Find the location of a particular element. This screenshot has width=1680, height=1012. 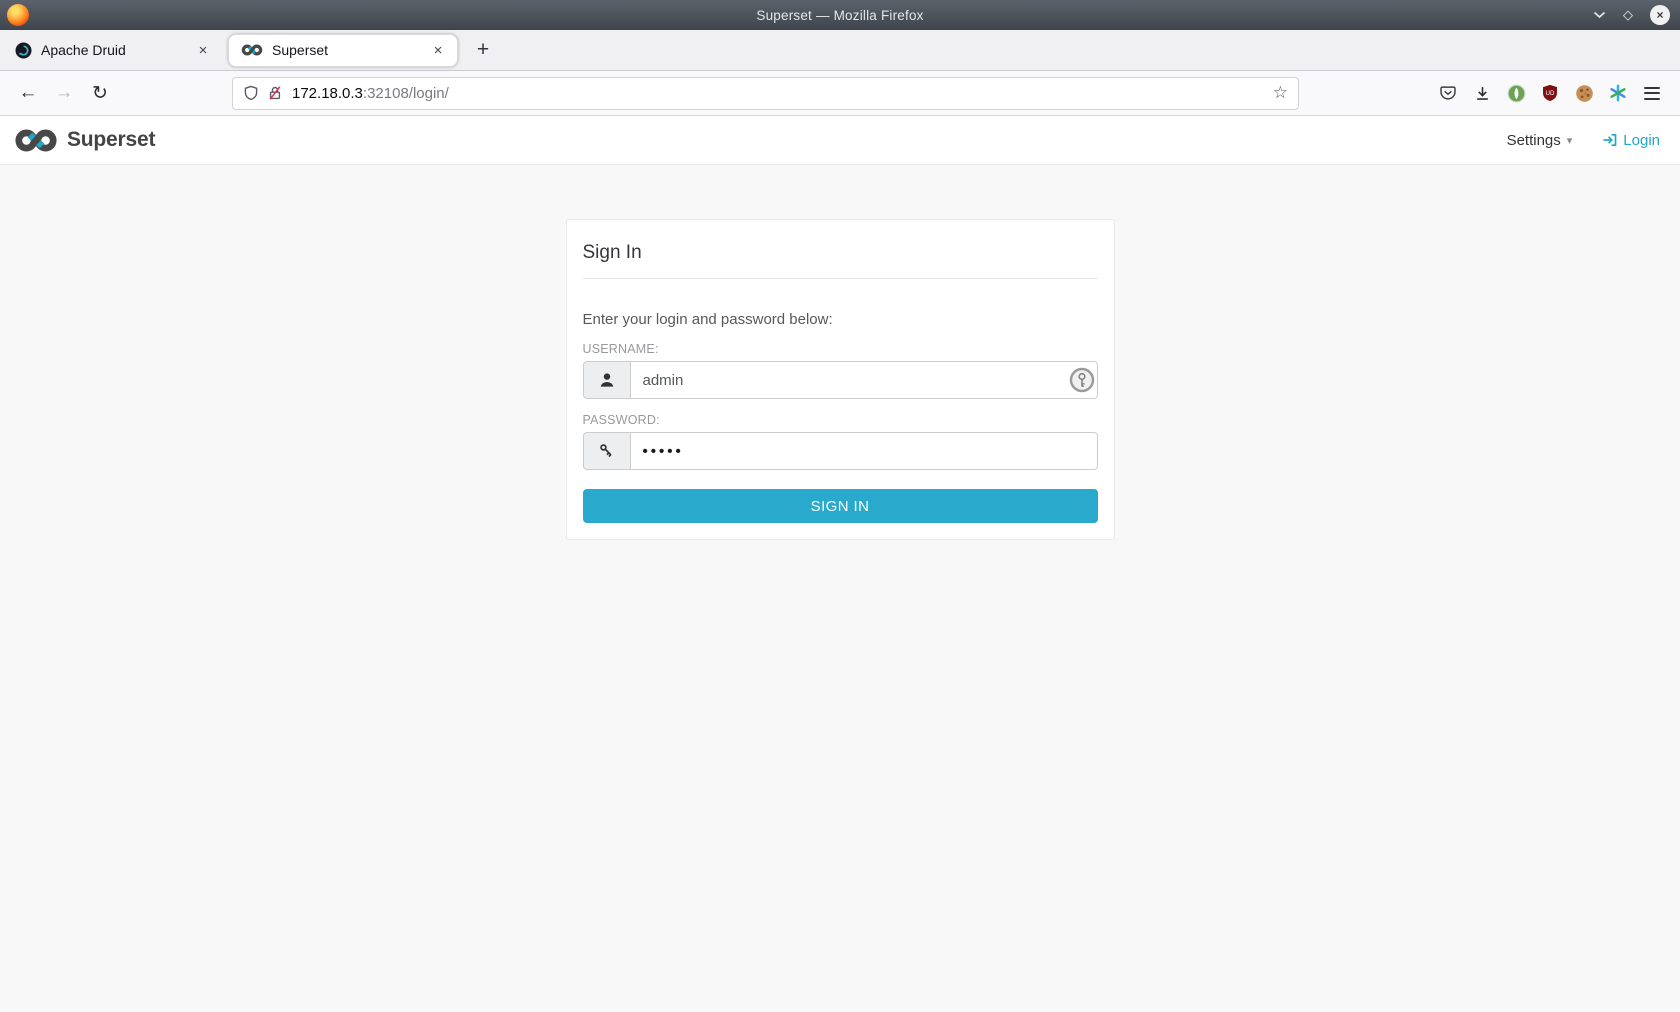

colorful-asterisk-extension-icon is located at coordinates (1618, 93).